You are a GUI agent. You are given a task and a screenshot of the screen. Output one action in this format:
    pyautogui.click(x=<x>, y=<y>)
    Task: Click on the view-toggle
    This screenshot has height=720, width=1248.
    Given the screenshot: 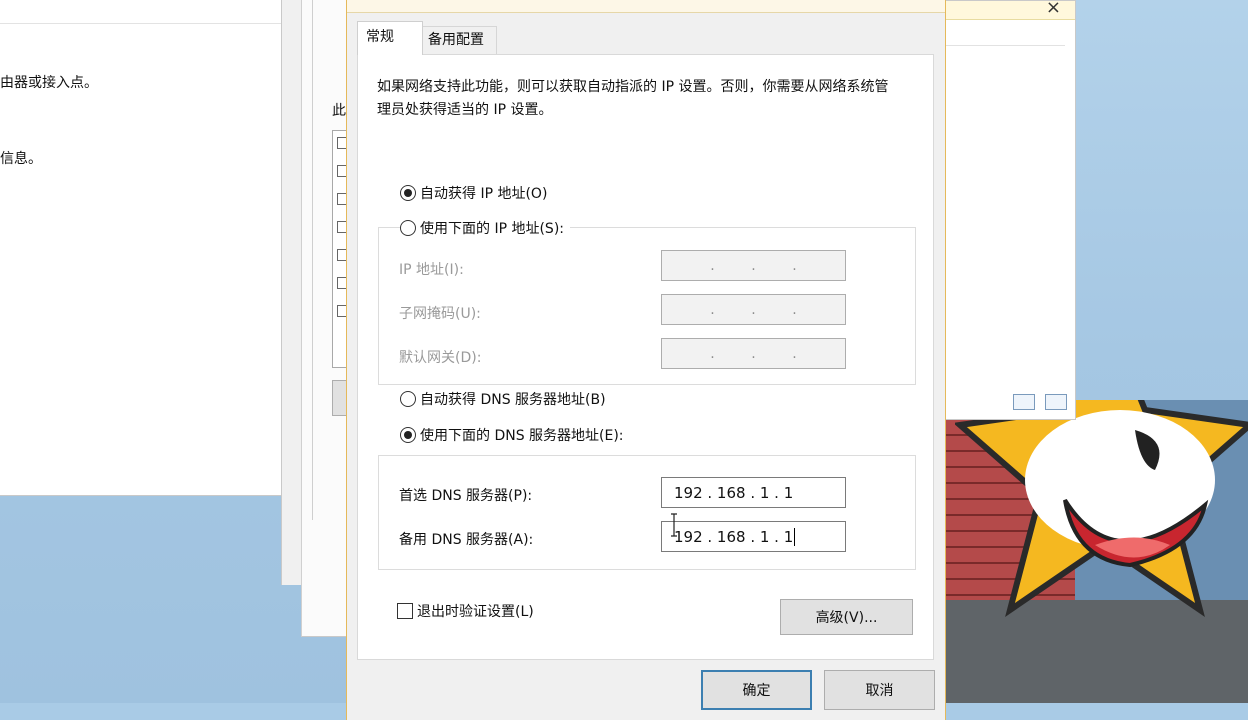 What is the action you would take?
    pyautogui.click(x=1040, y=402)
    